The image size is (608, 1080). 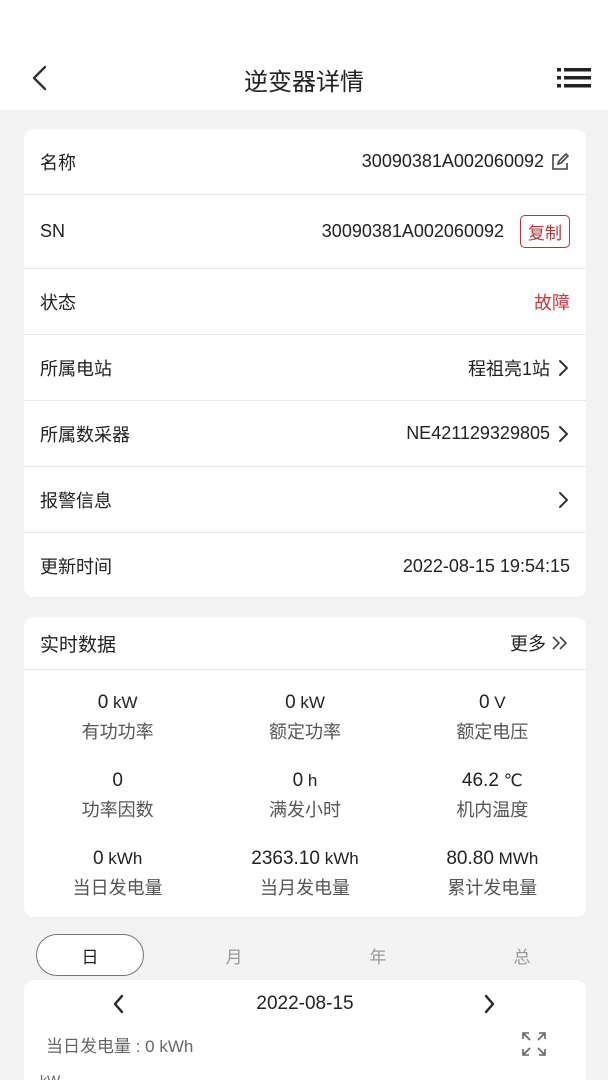 I want to click on realtime-metric: 0 kW 有功功率, so click(x=117, y=729).